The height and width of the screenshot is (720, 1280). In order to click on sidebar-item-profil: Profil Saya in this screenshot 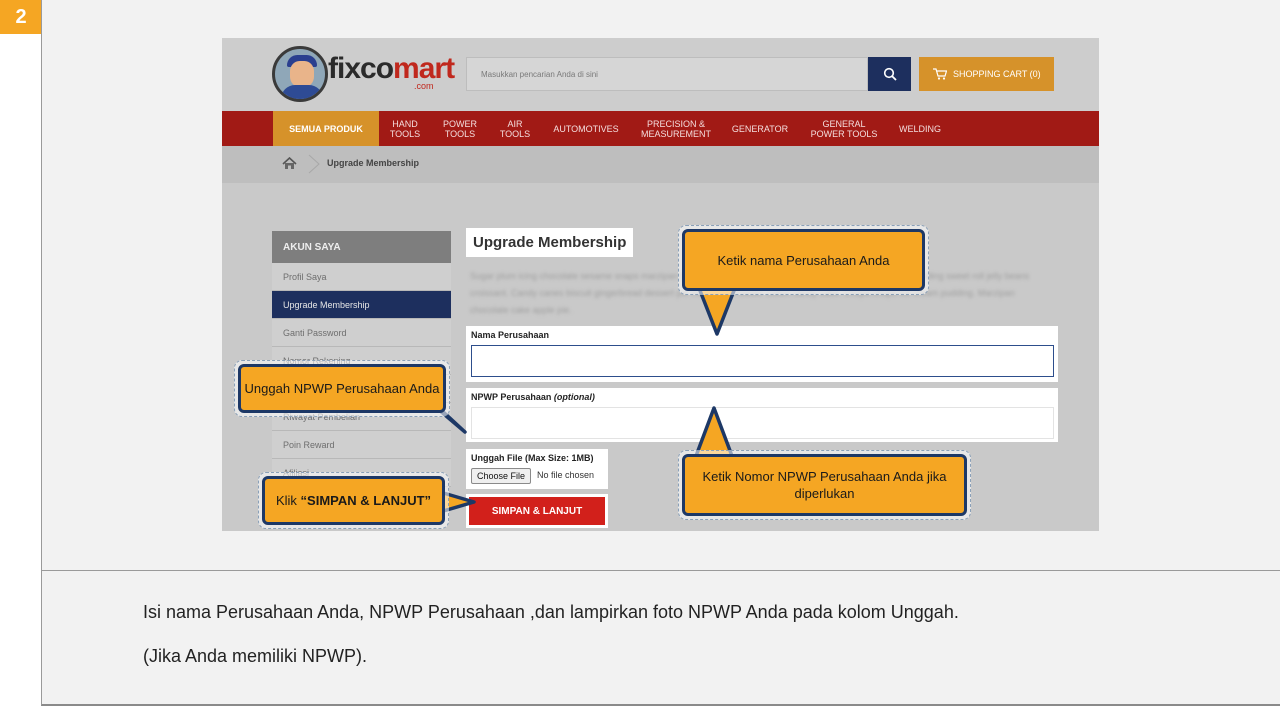, I will do `click(361, 277)`.